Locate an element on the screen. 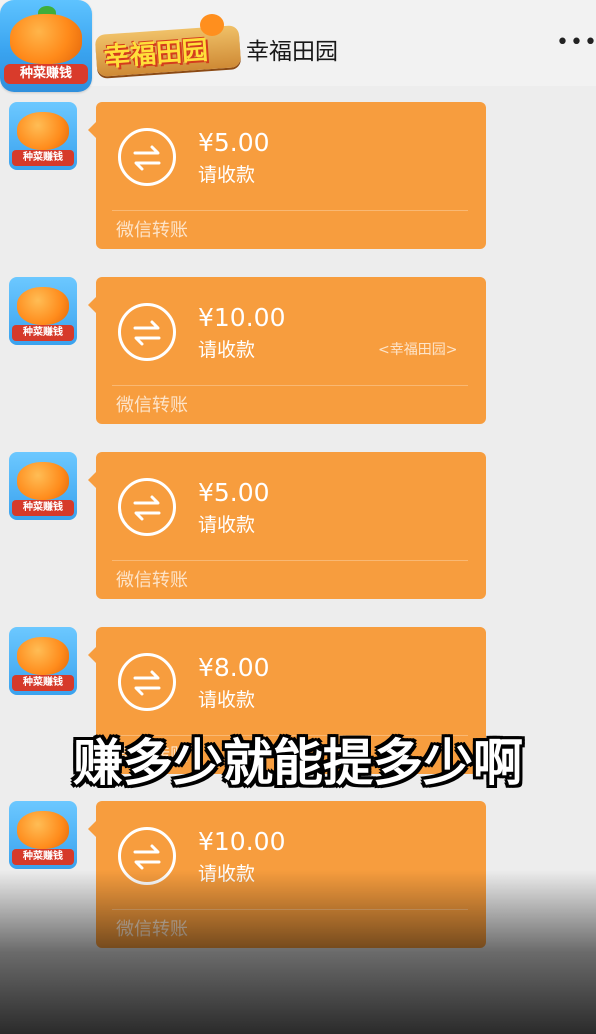 The height and width of the screenshot is (1034, 596). more-dots-icon: ••• is located at coordinates (576, 45).